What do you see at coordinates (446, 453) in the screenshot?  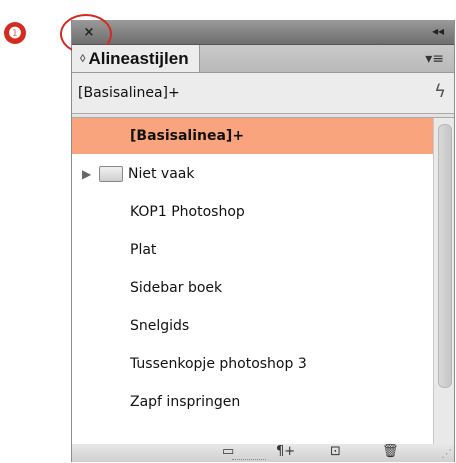 I see `resize-corner-icon: ⋰` at bounding box center [446, 453].